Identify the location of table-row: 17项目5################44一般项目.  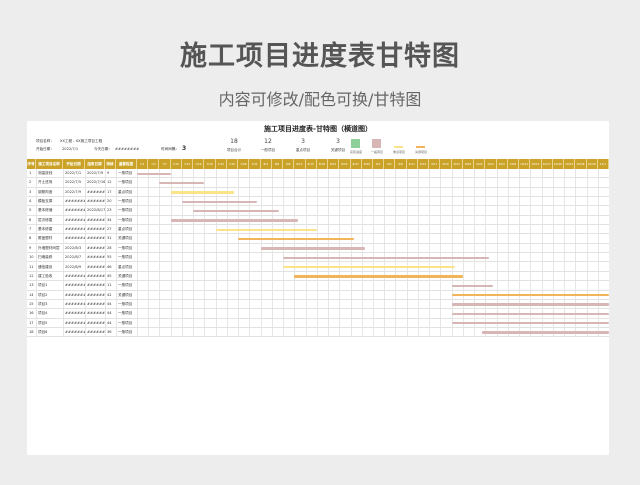
(318, 323).